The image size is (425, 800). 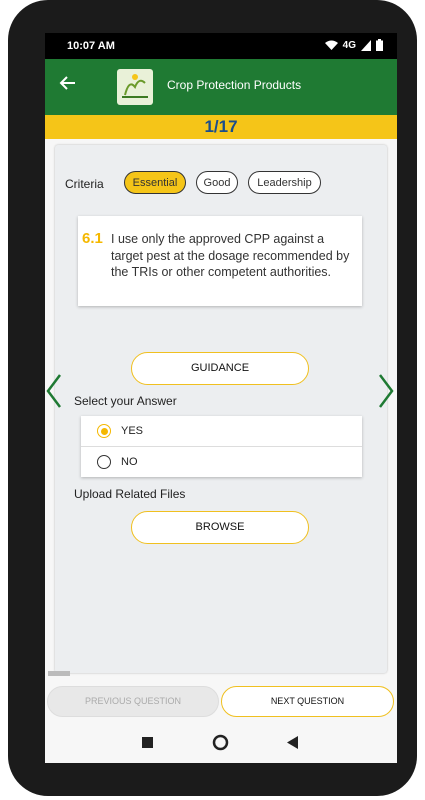 I want to click on status-bar: 10:07 AM 4G, so click(x=221, y=46).